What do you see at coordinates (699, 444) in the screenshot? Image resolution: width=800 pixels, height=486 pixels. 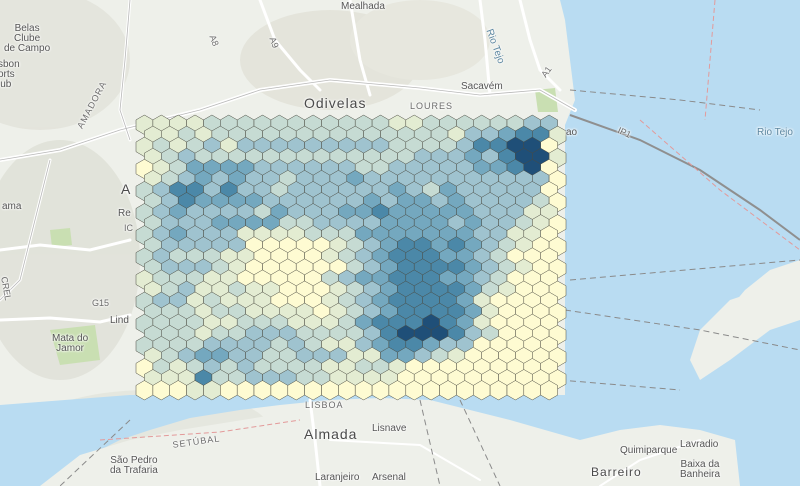 I see `place-label-lavradio: Lavradio` at bounding box center [699, 444].